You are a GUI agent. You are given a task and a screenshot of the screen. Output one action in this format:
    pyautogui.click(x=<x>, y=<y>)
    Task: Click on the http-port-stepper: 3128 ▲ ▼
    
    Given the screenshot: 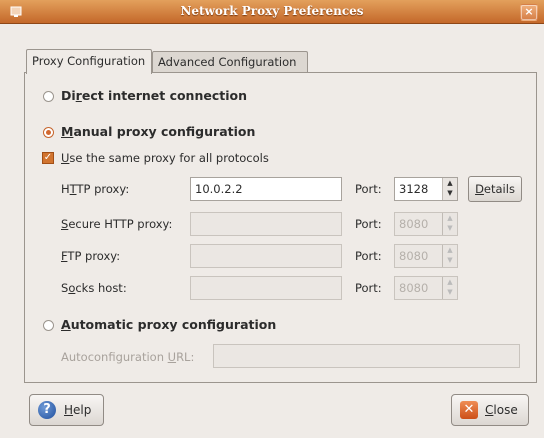 What is the action you would take?
    pyautogui.click(x=426, y=189)
    